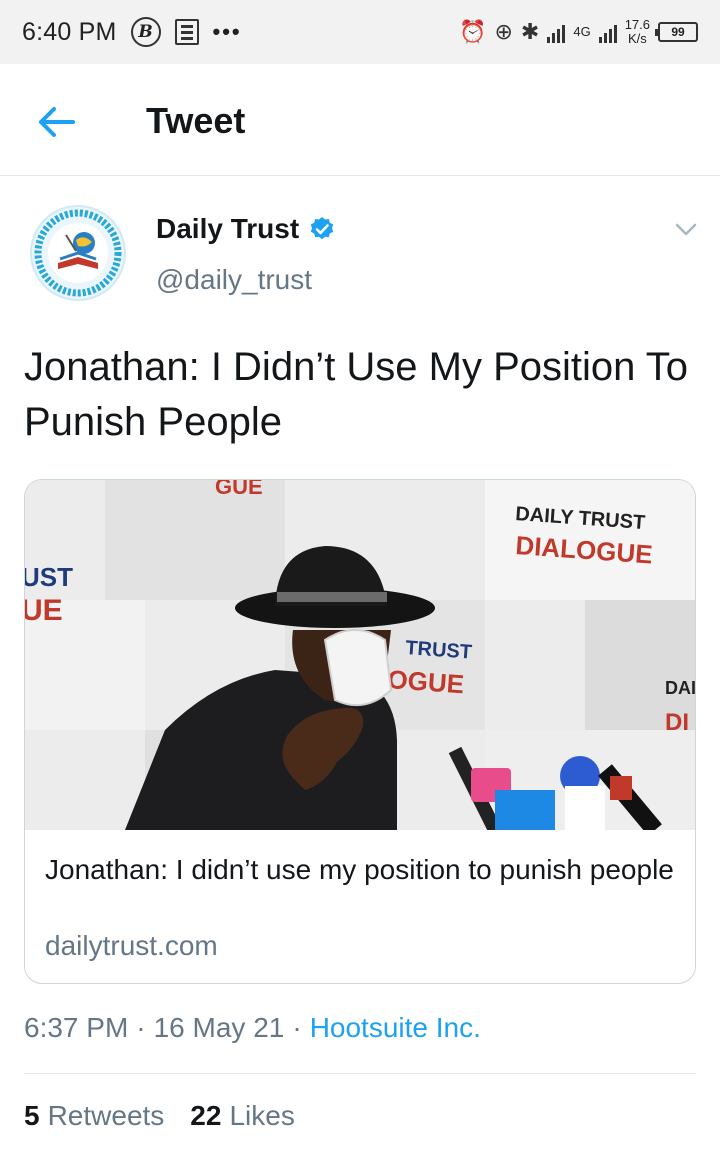  What do you see at coordinates (322, 228) in the screenshot?
I see `verified-badge-icon` at bounding box center [322, 228].